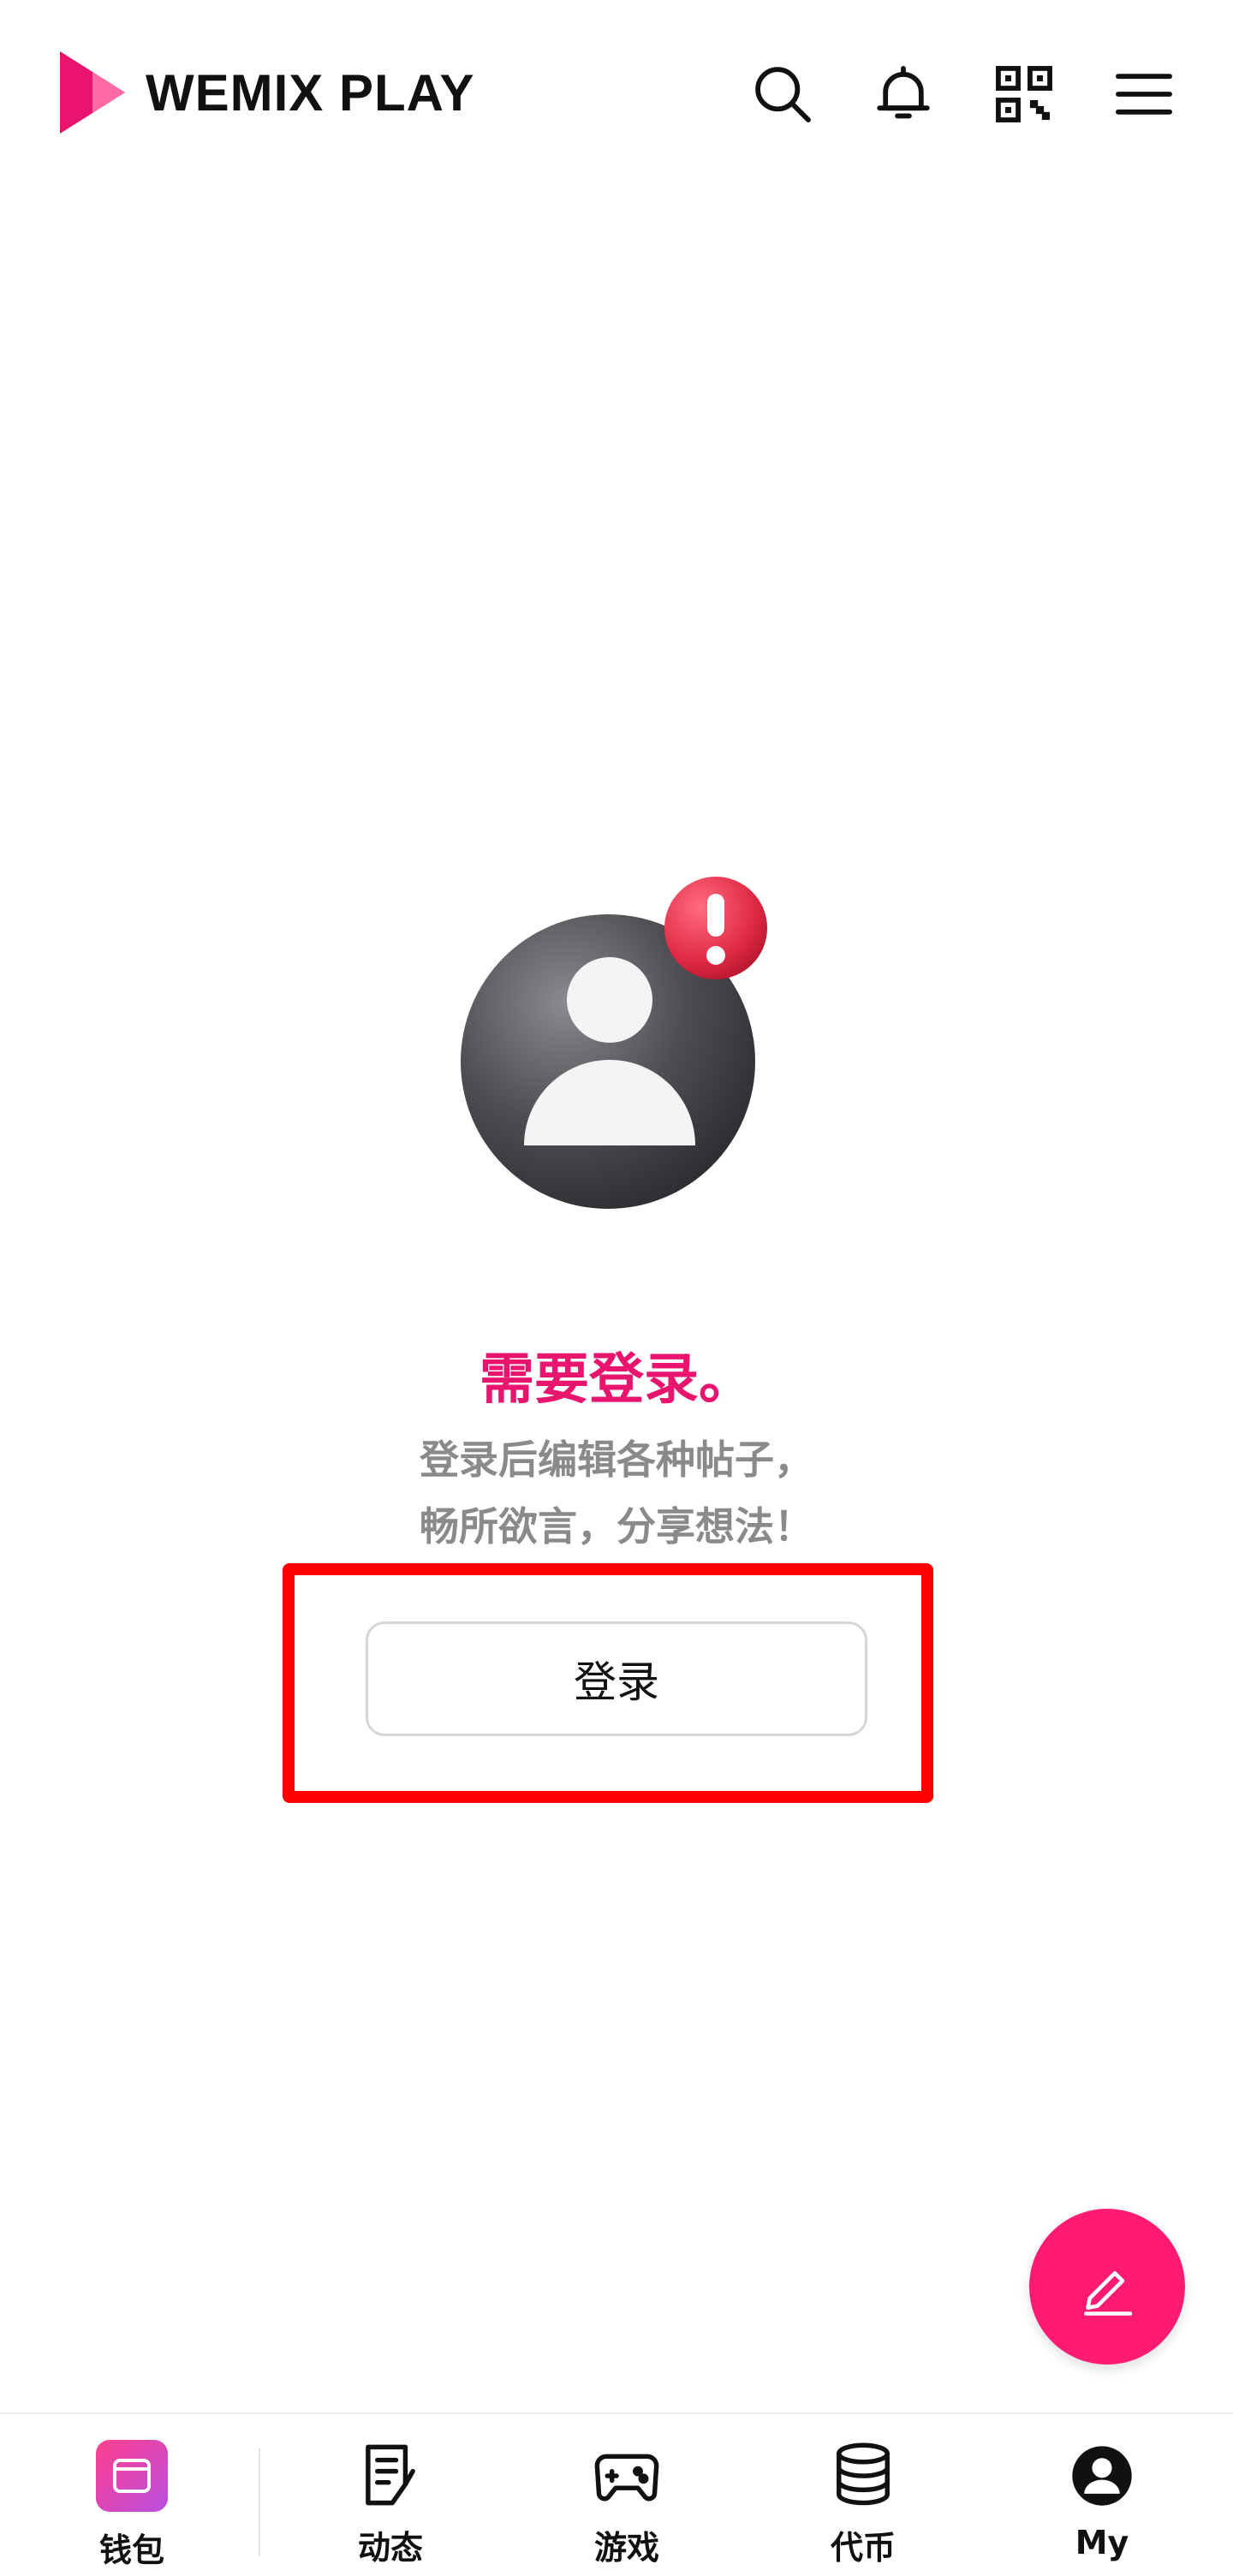  Describe the element at coordinates (259, 2502) in the screenshot. I see `nav-divider` at that location.